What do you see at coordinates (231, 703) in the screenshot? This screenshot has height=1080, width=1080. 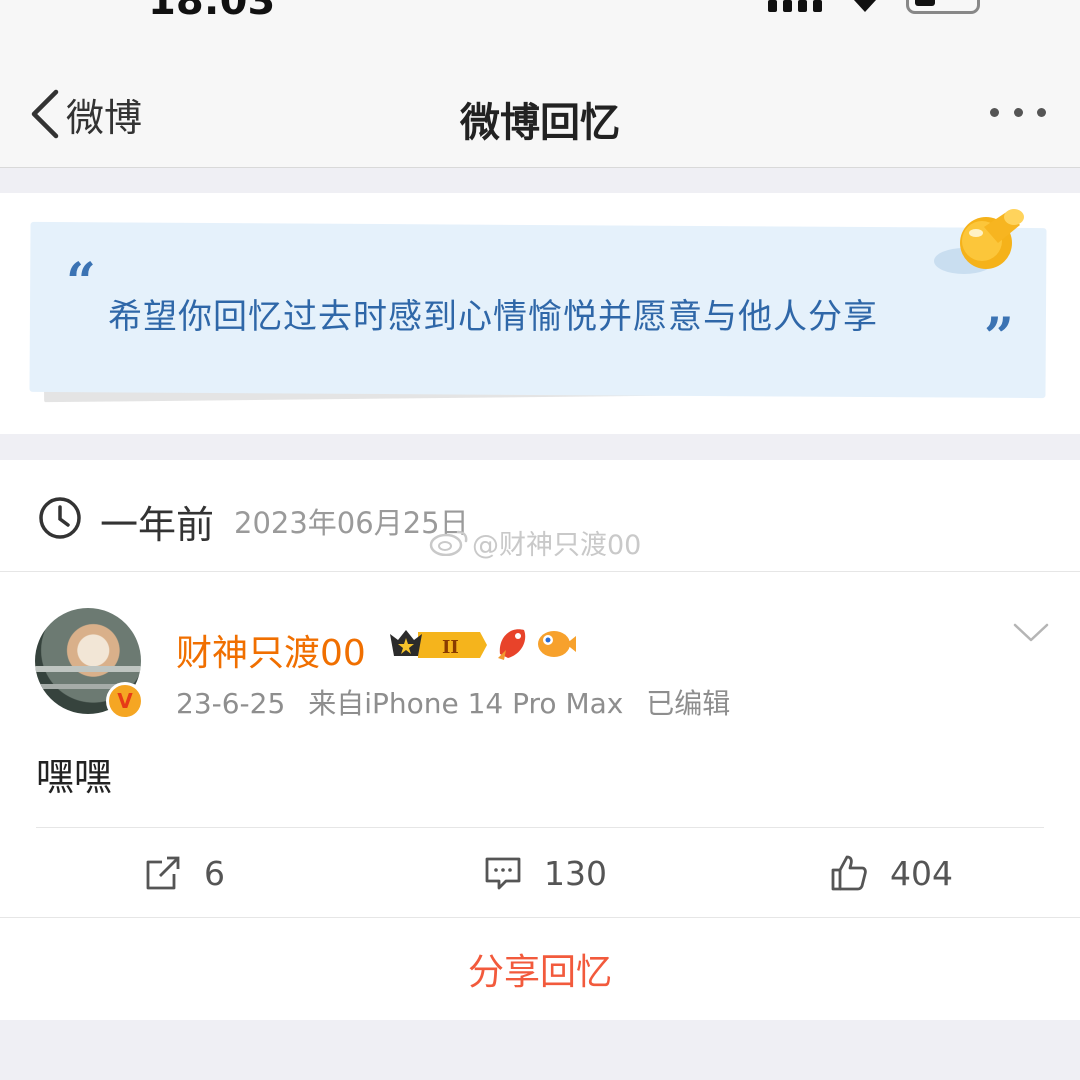 I see `post-date: 23-6-25` at bounding box center [231, 703].